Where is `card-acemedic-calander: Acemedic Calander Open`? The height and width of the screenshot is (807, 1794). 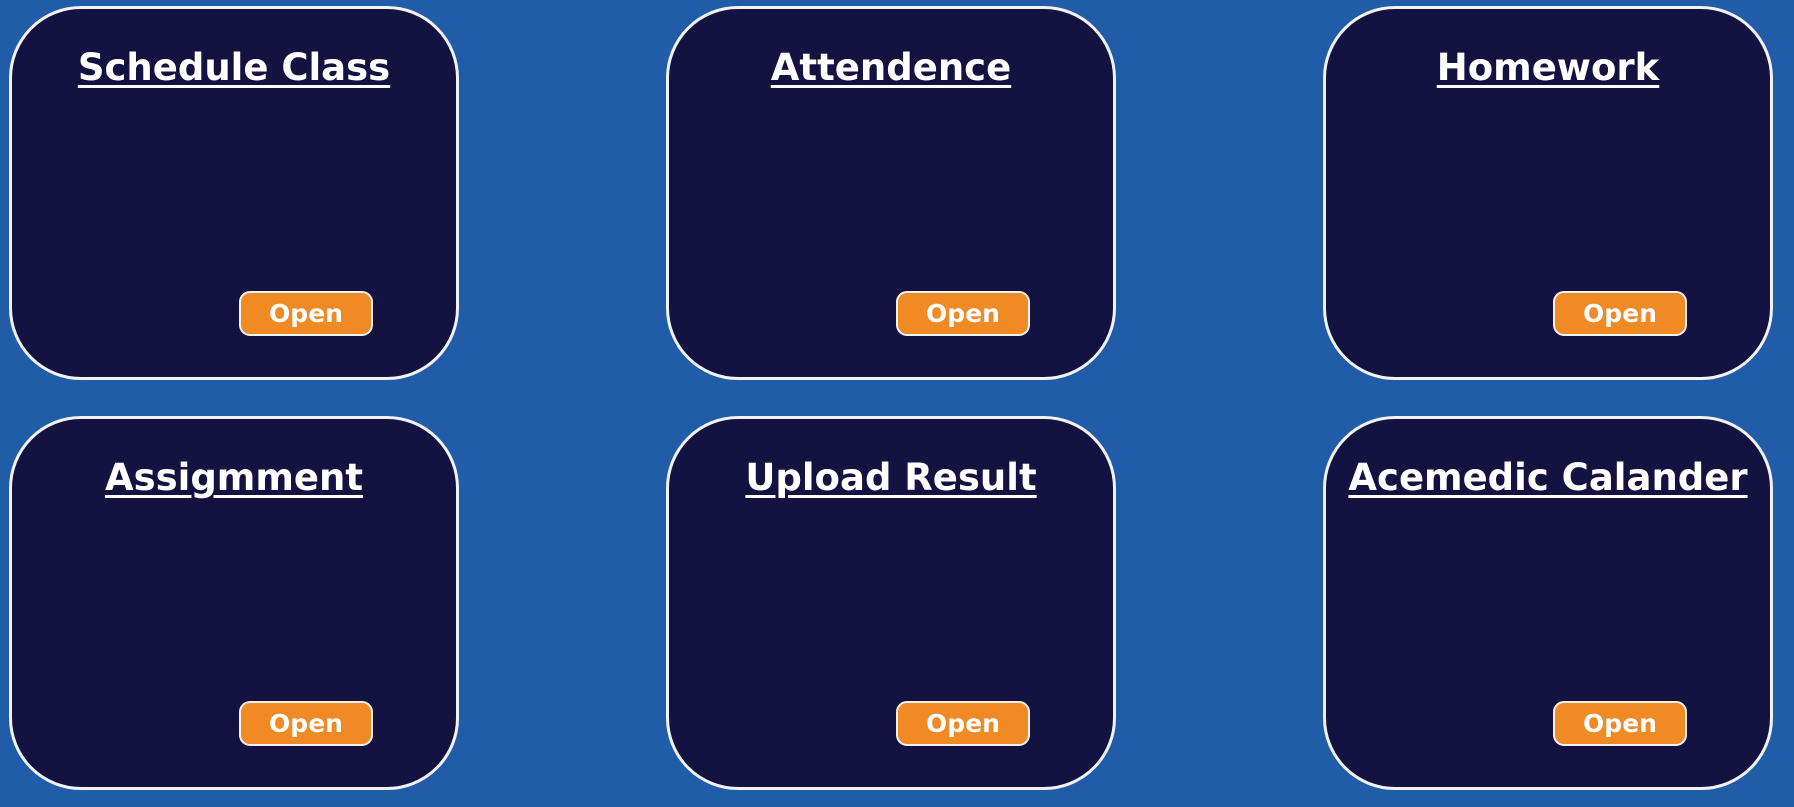
card-acemedic-calander: Acemedic Calander Open is located at coordinates (1548, 603).